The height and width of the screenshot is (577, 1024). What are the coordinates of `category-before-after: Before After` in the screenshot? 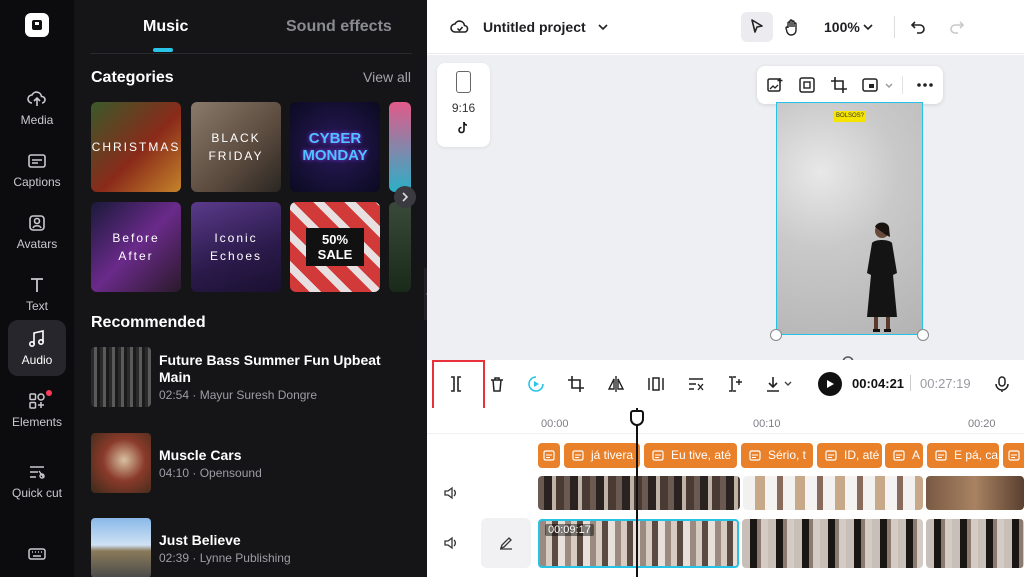 It's located at (136, 247).